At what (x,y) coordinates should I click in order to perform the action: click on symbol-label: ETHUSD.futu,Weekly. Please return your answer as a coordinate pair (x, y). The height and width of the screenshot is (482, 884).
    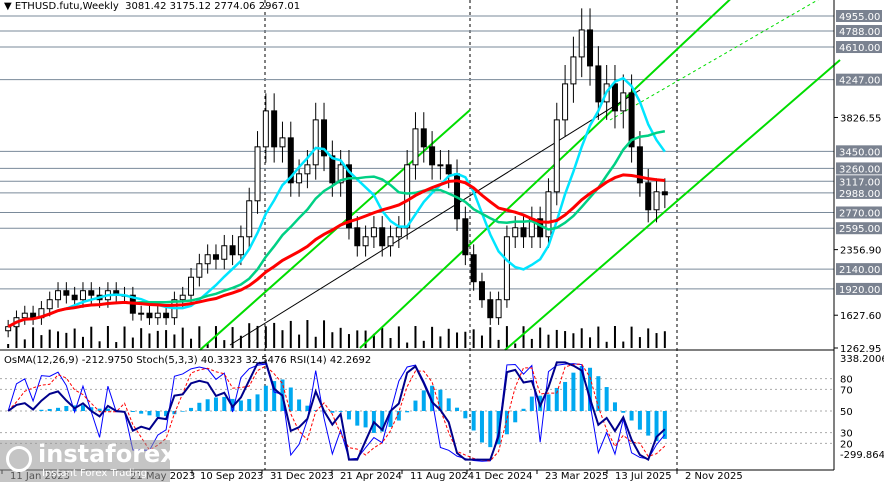
    Looking at the image, I should click on (66, 6).